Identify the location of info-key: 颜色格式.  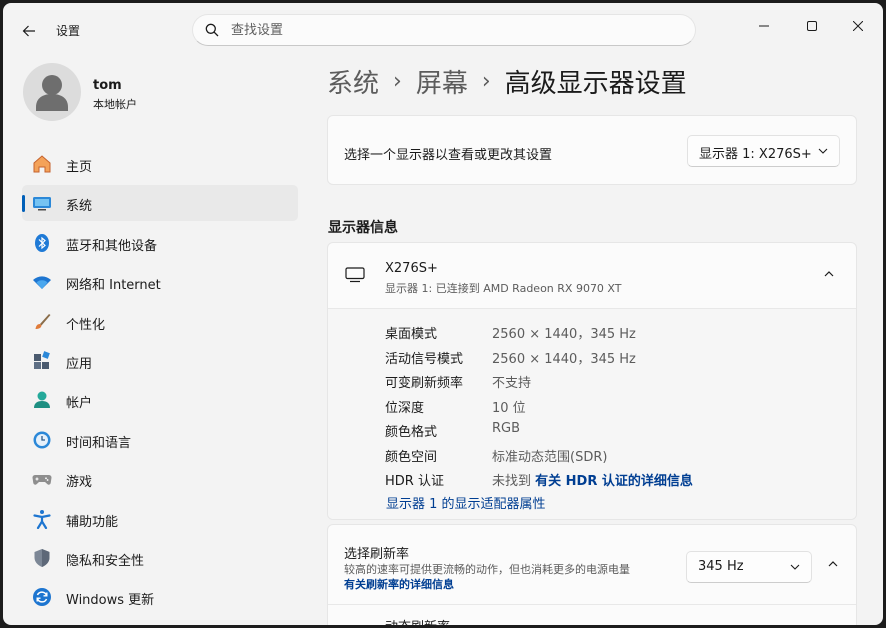
(411, 432).